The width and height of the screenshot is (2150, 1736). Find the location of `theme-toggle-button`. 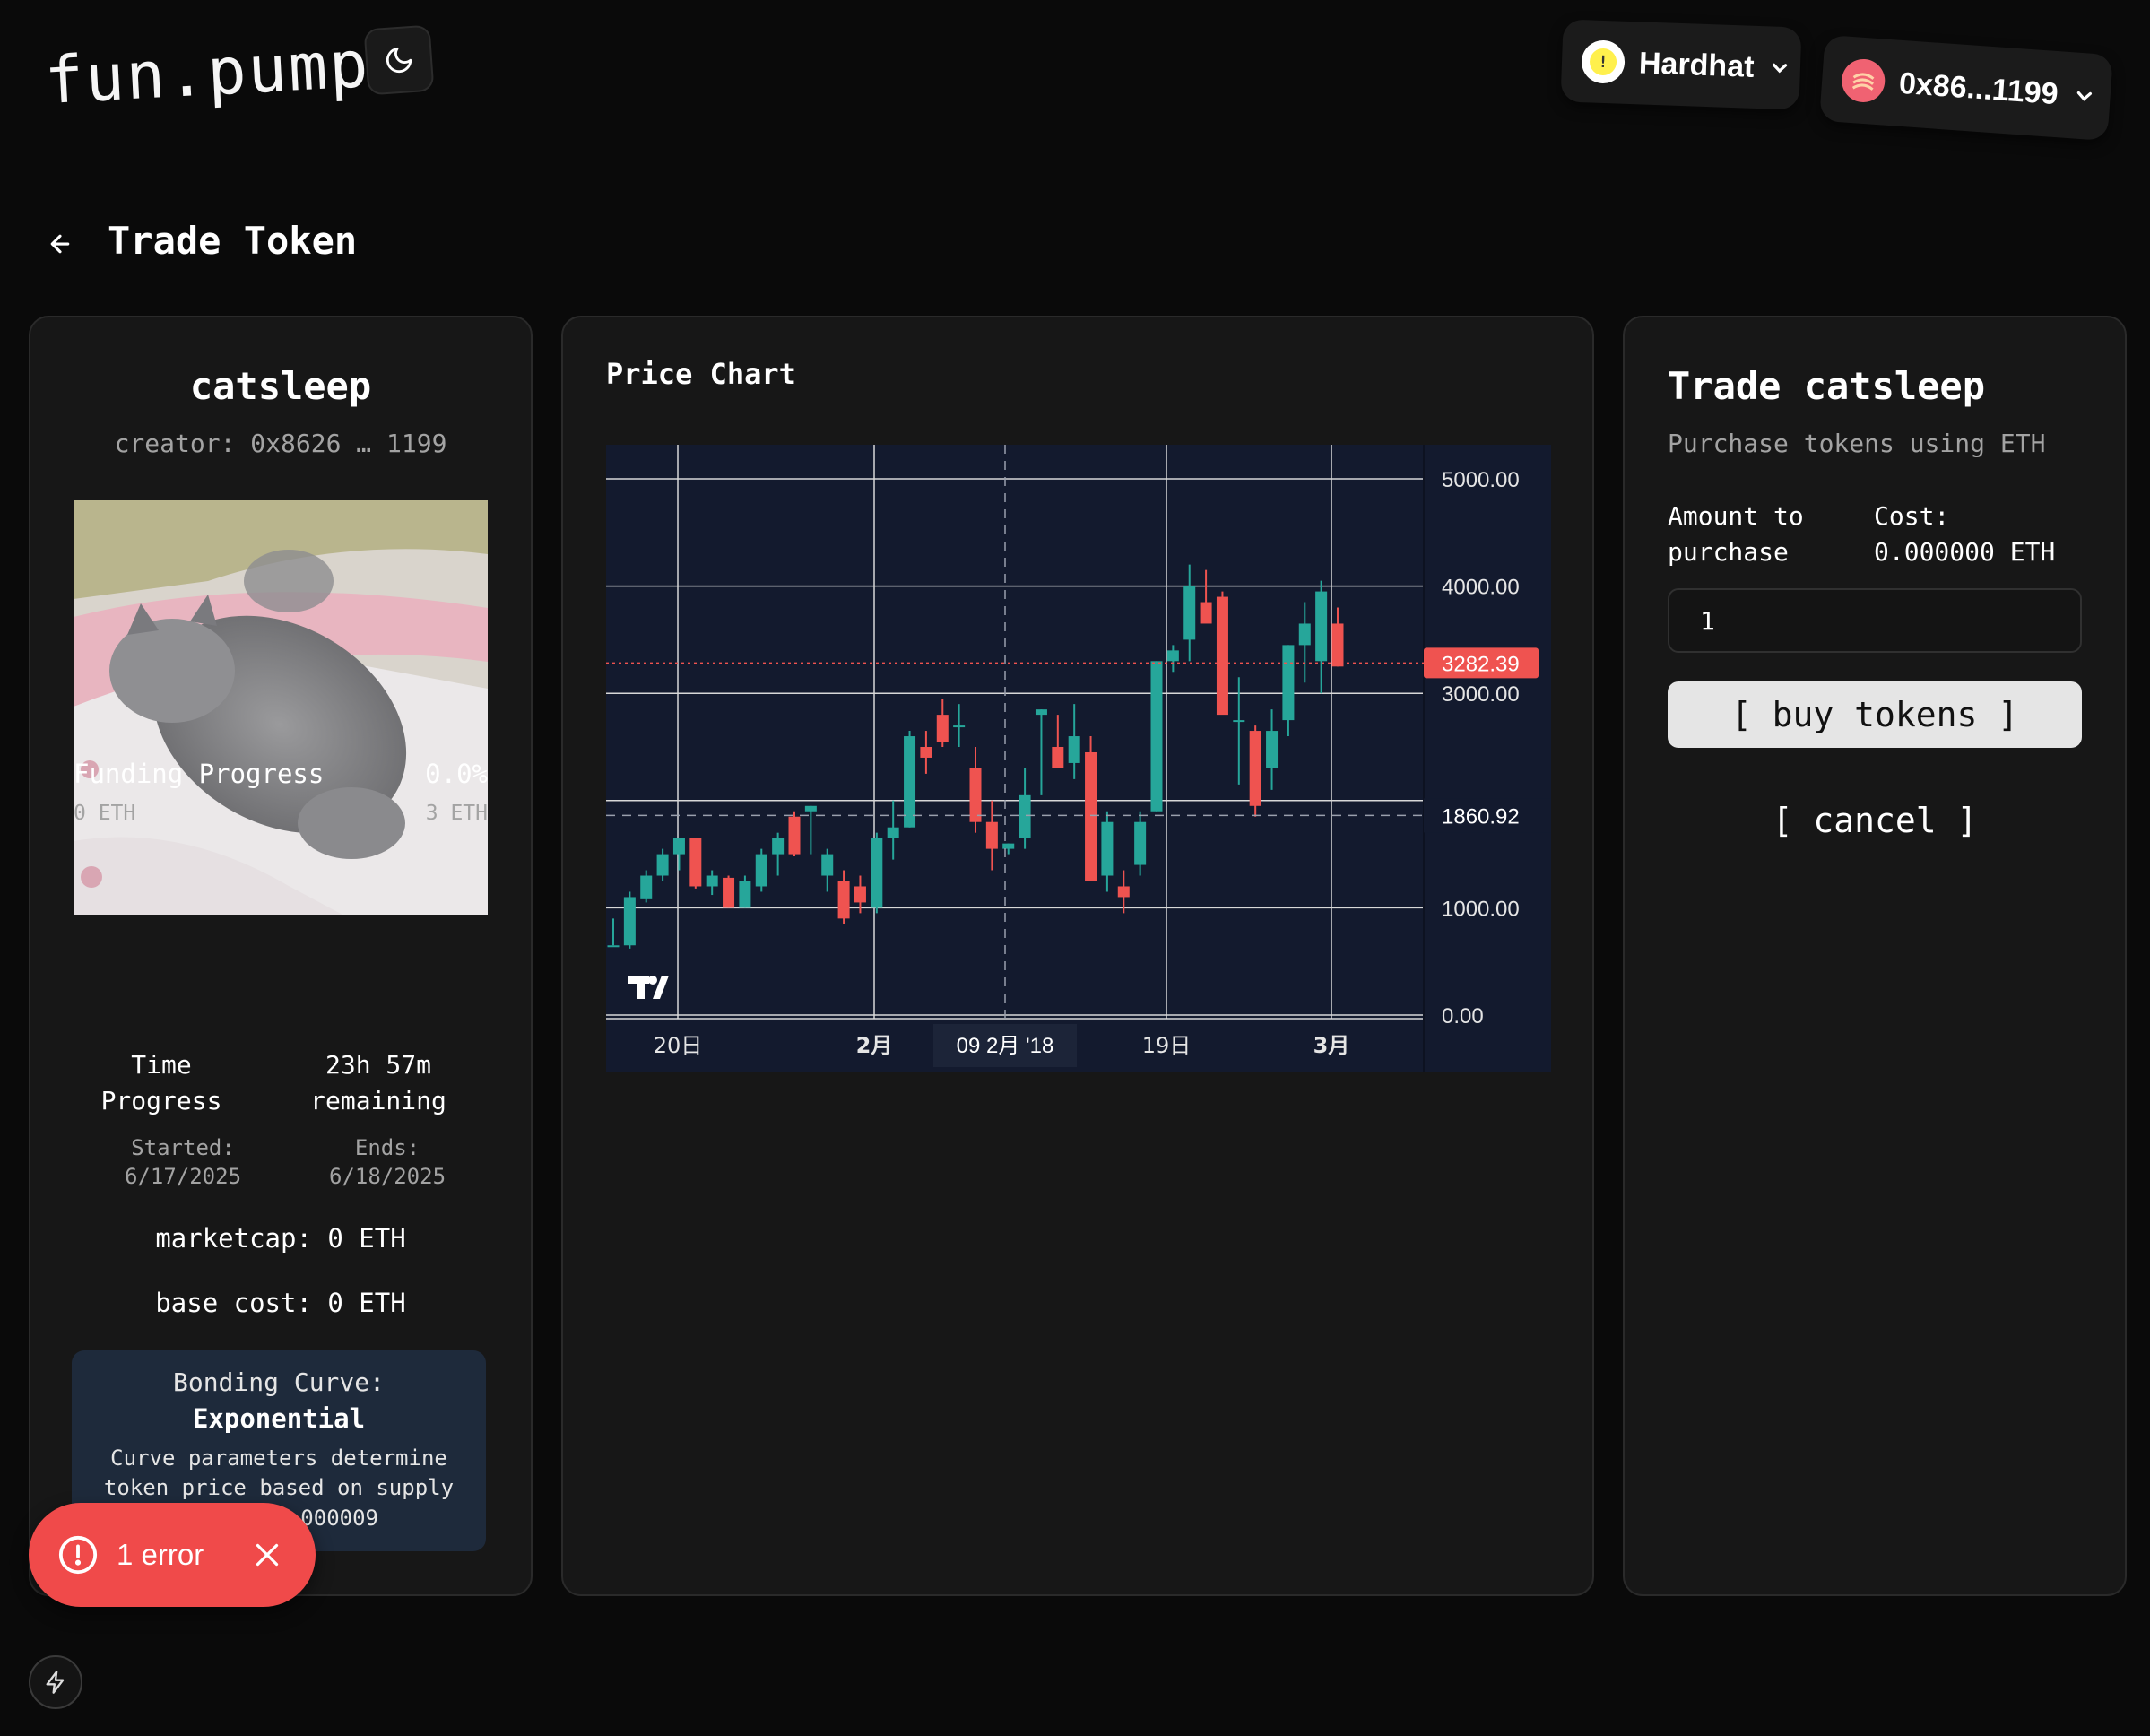

theme-toggle-button is located at coordinates (399, 60).